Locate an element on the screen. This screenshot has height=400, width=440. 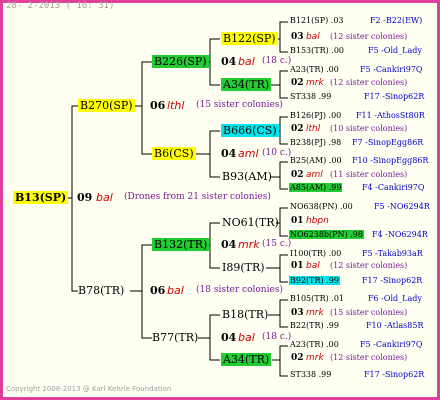
g5-id: B126(PJ) .00 is located at coordinates (315, 115).